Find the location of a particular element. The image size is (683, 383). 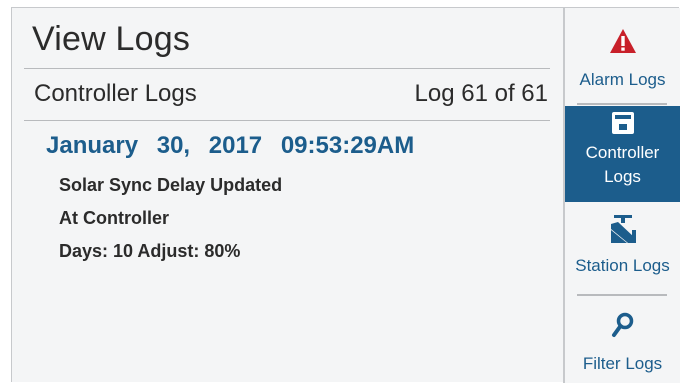

filter-logs-button: Filter Logs is located at coordinates (622, 347).